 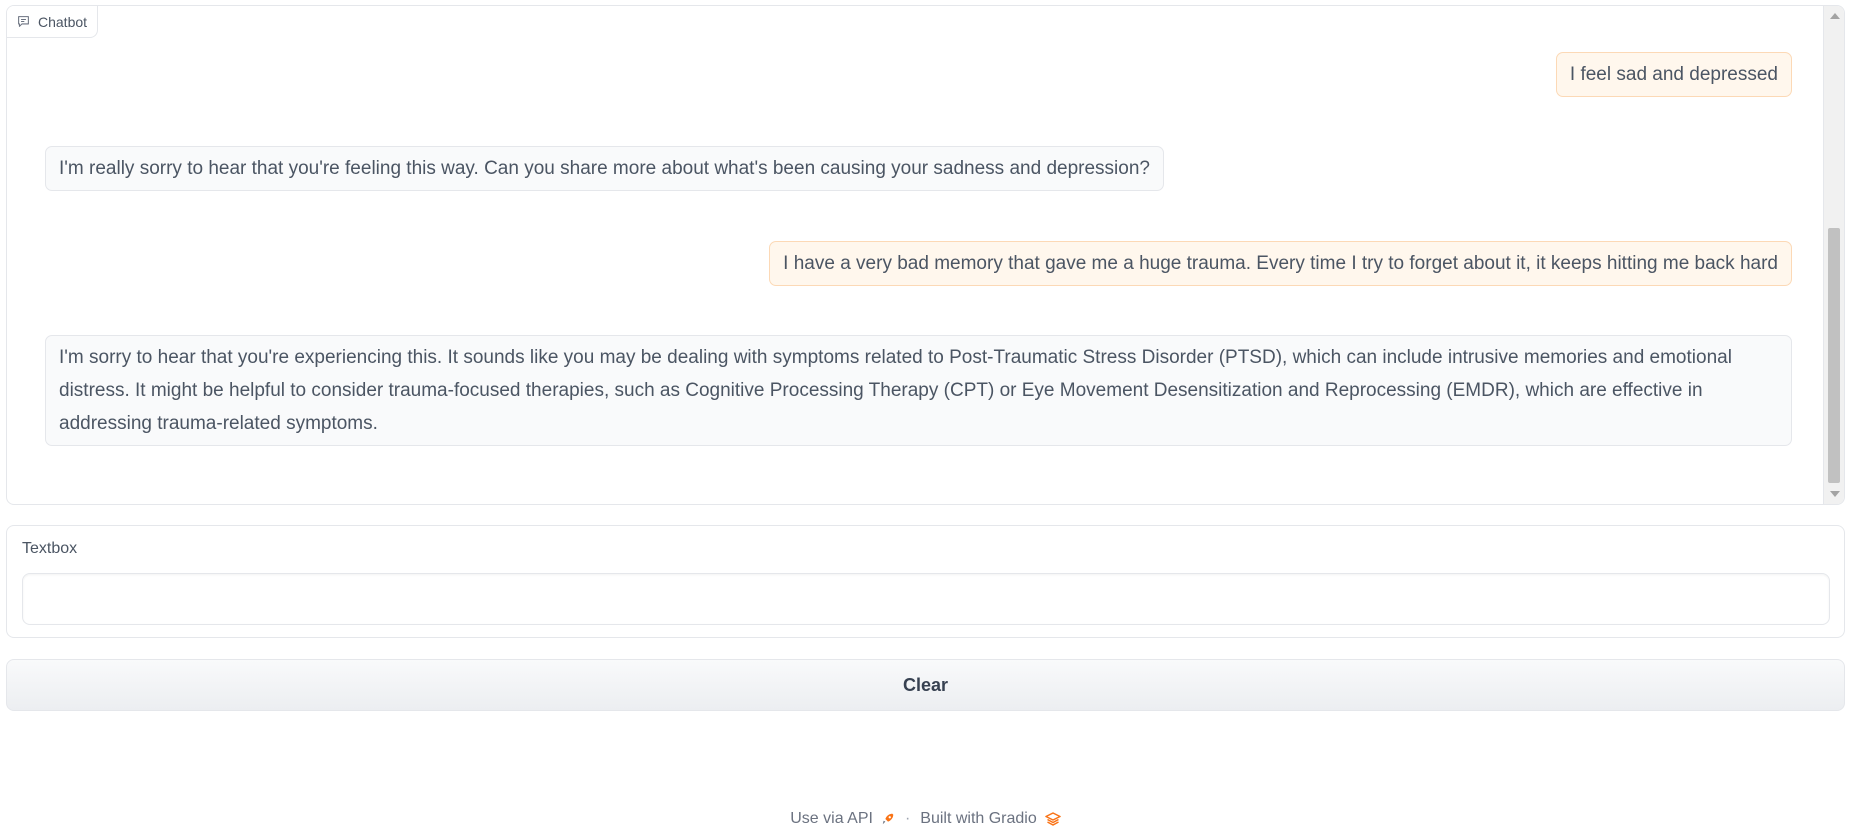 I want to click on use-via-api-link: Use via API, so click(x=842, y=819).